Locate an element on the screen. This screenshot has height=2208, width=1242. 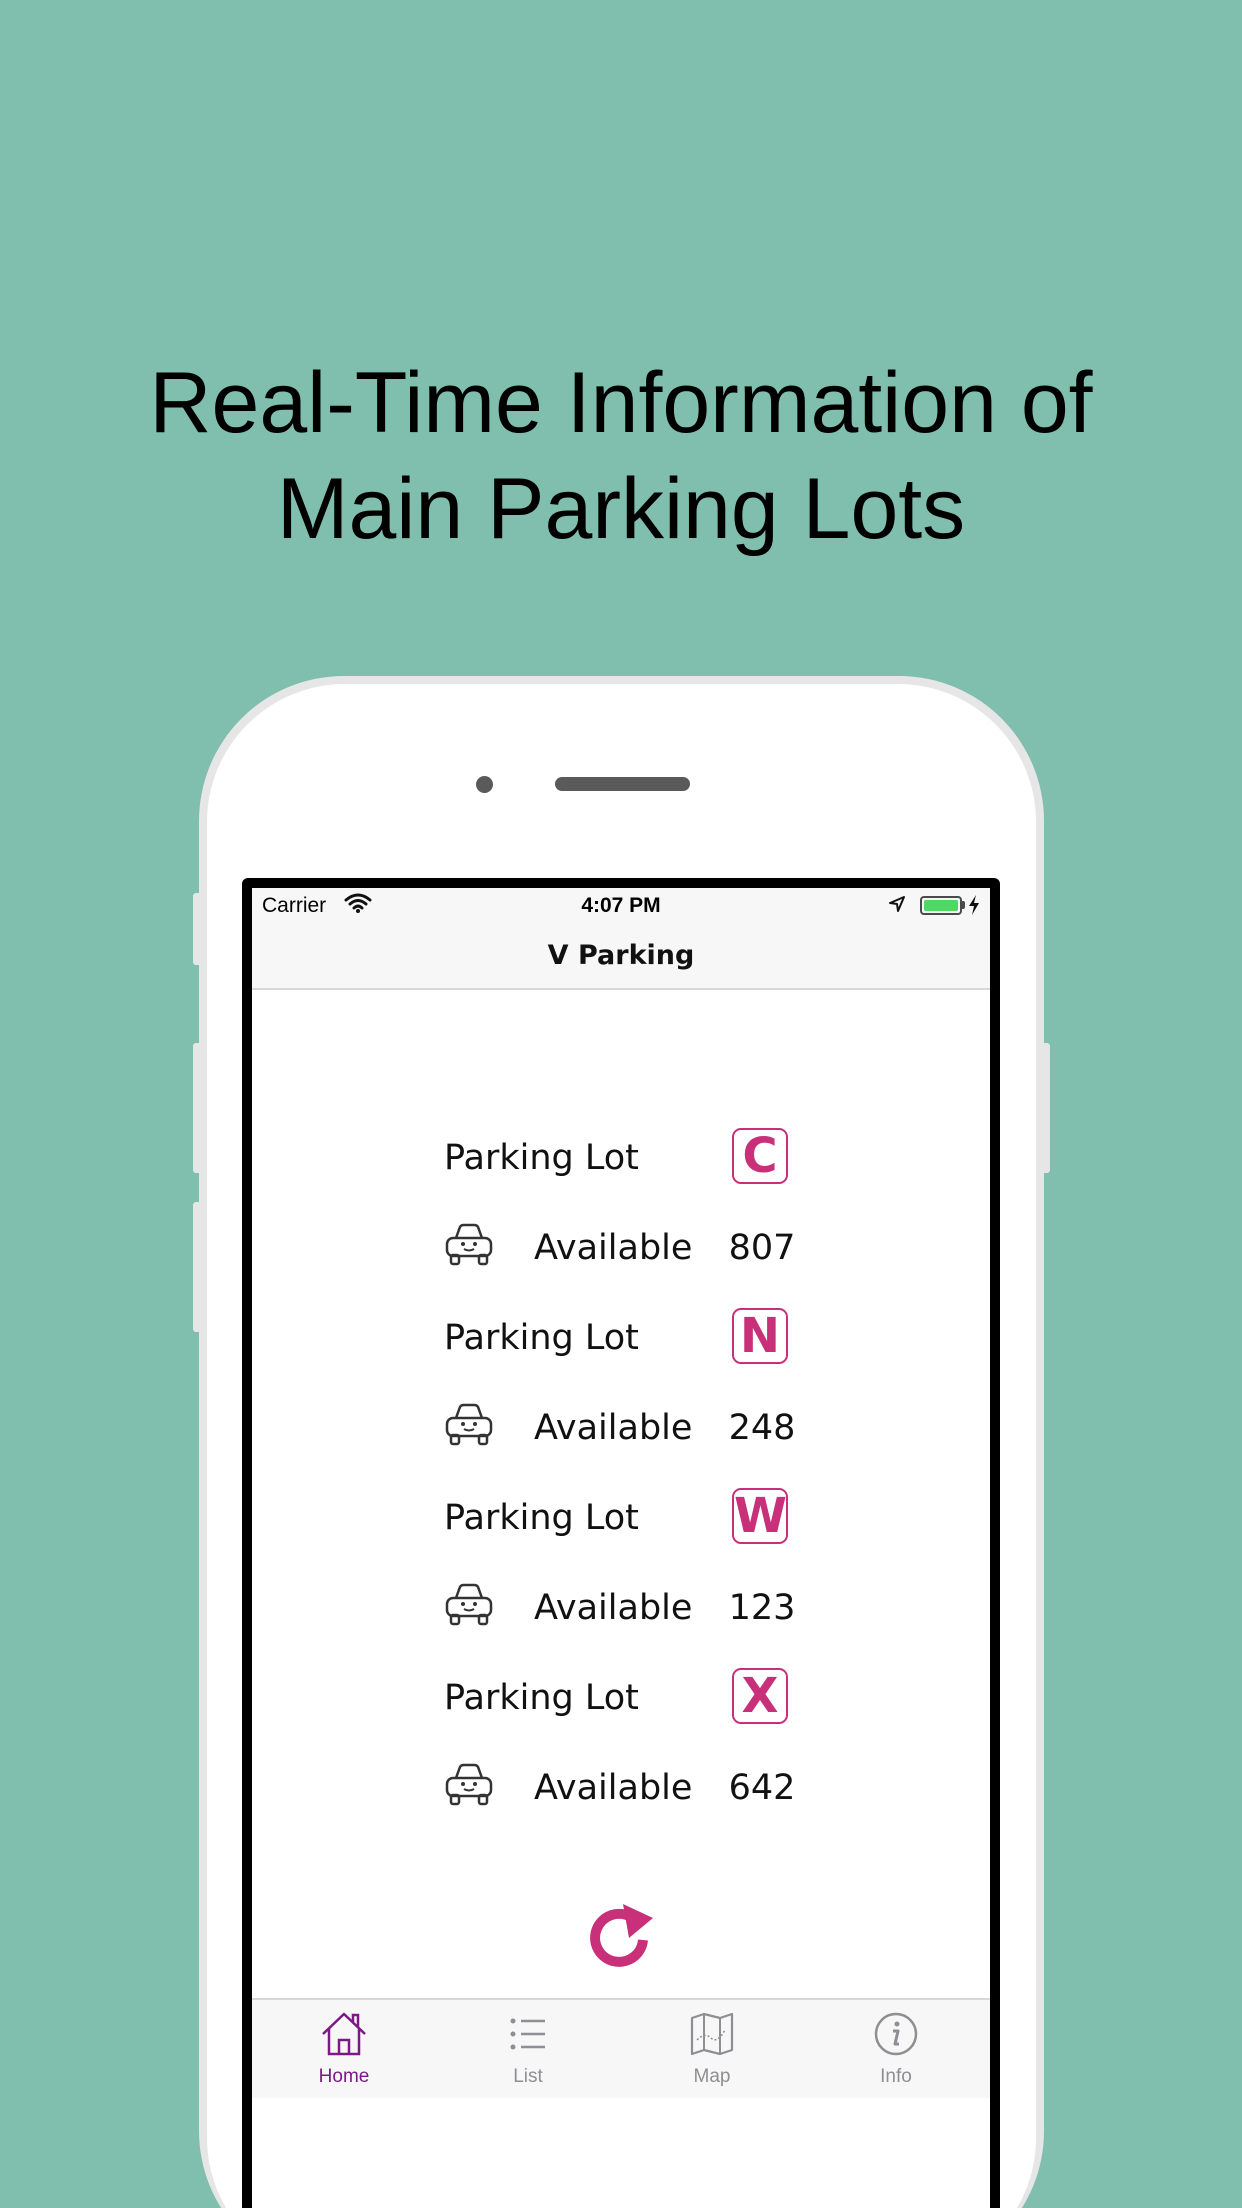
lot-availability-x: Available 642 is located at coordinates (634, 1788).